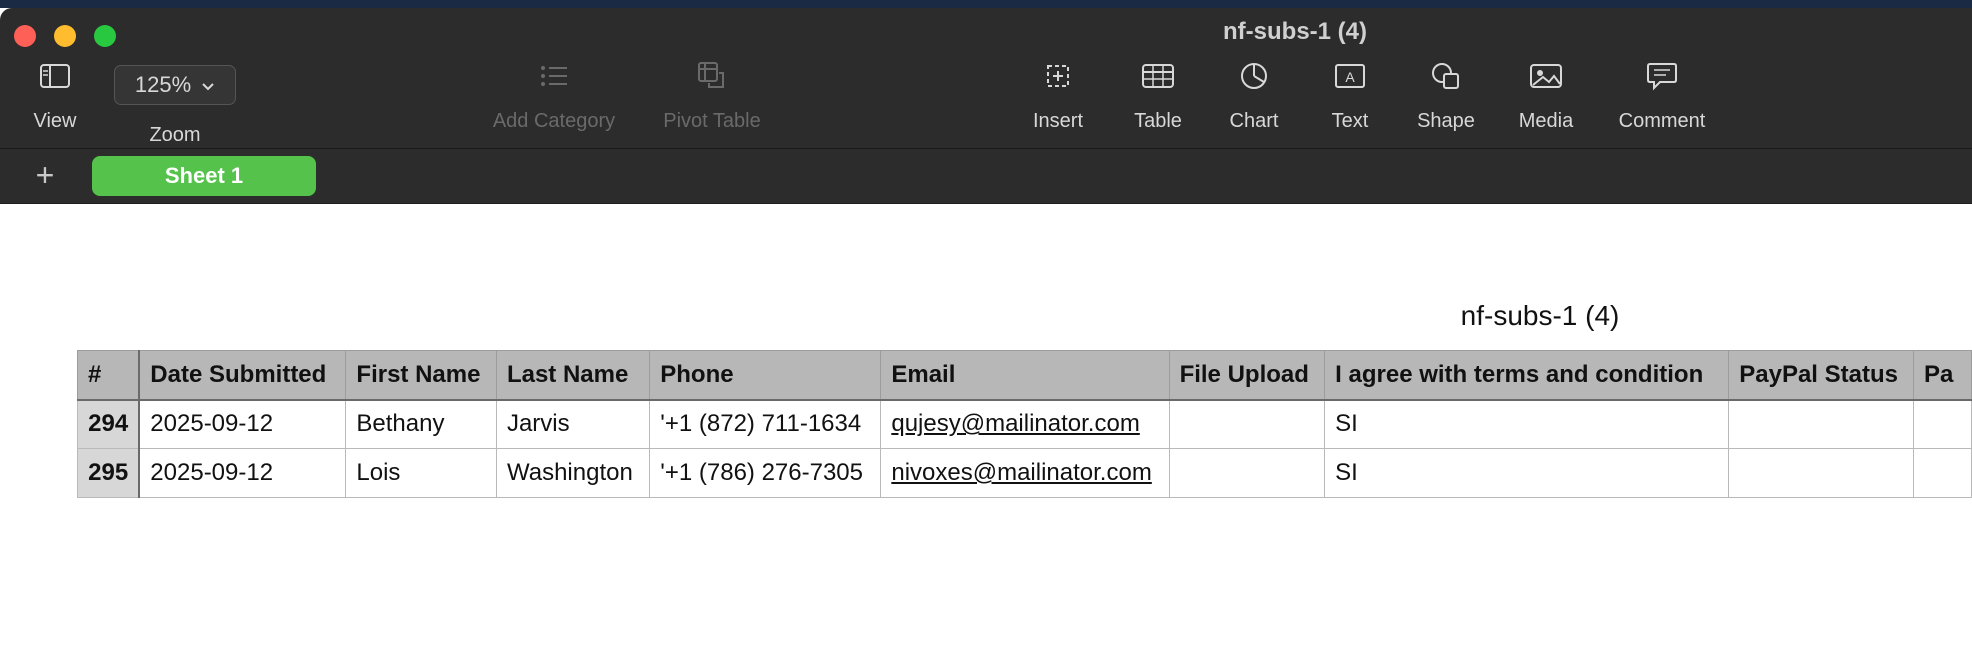  What do you see at coordinates (1662, 121) in the screenshot?
I see `comment-label: Comment` at bounding box center [1662, 121].